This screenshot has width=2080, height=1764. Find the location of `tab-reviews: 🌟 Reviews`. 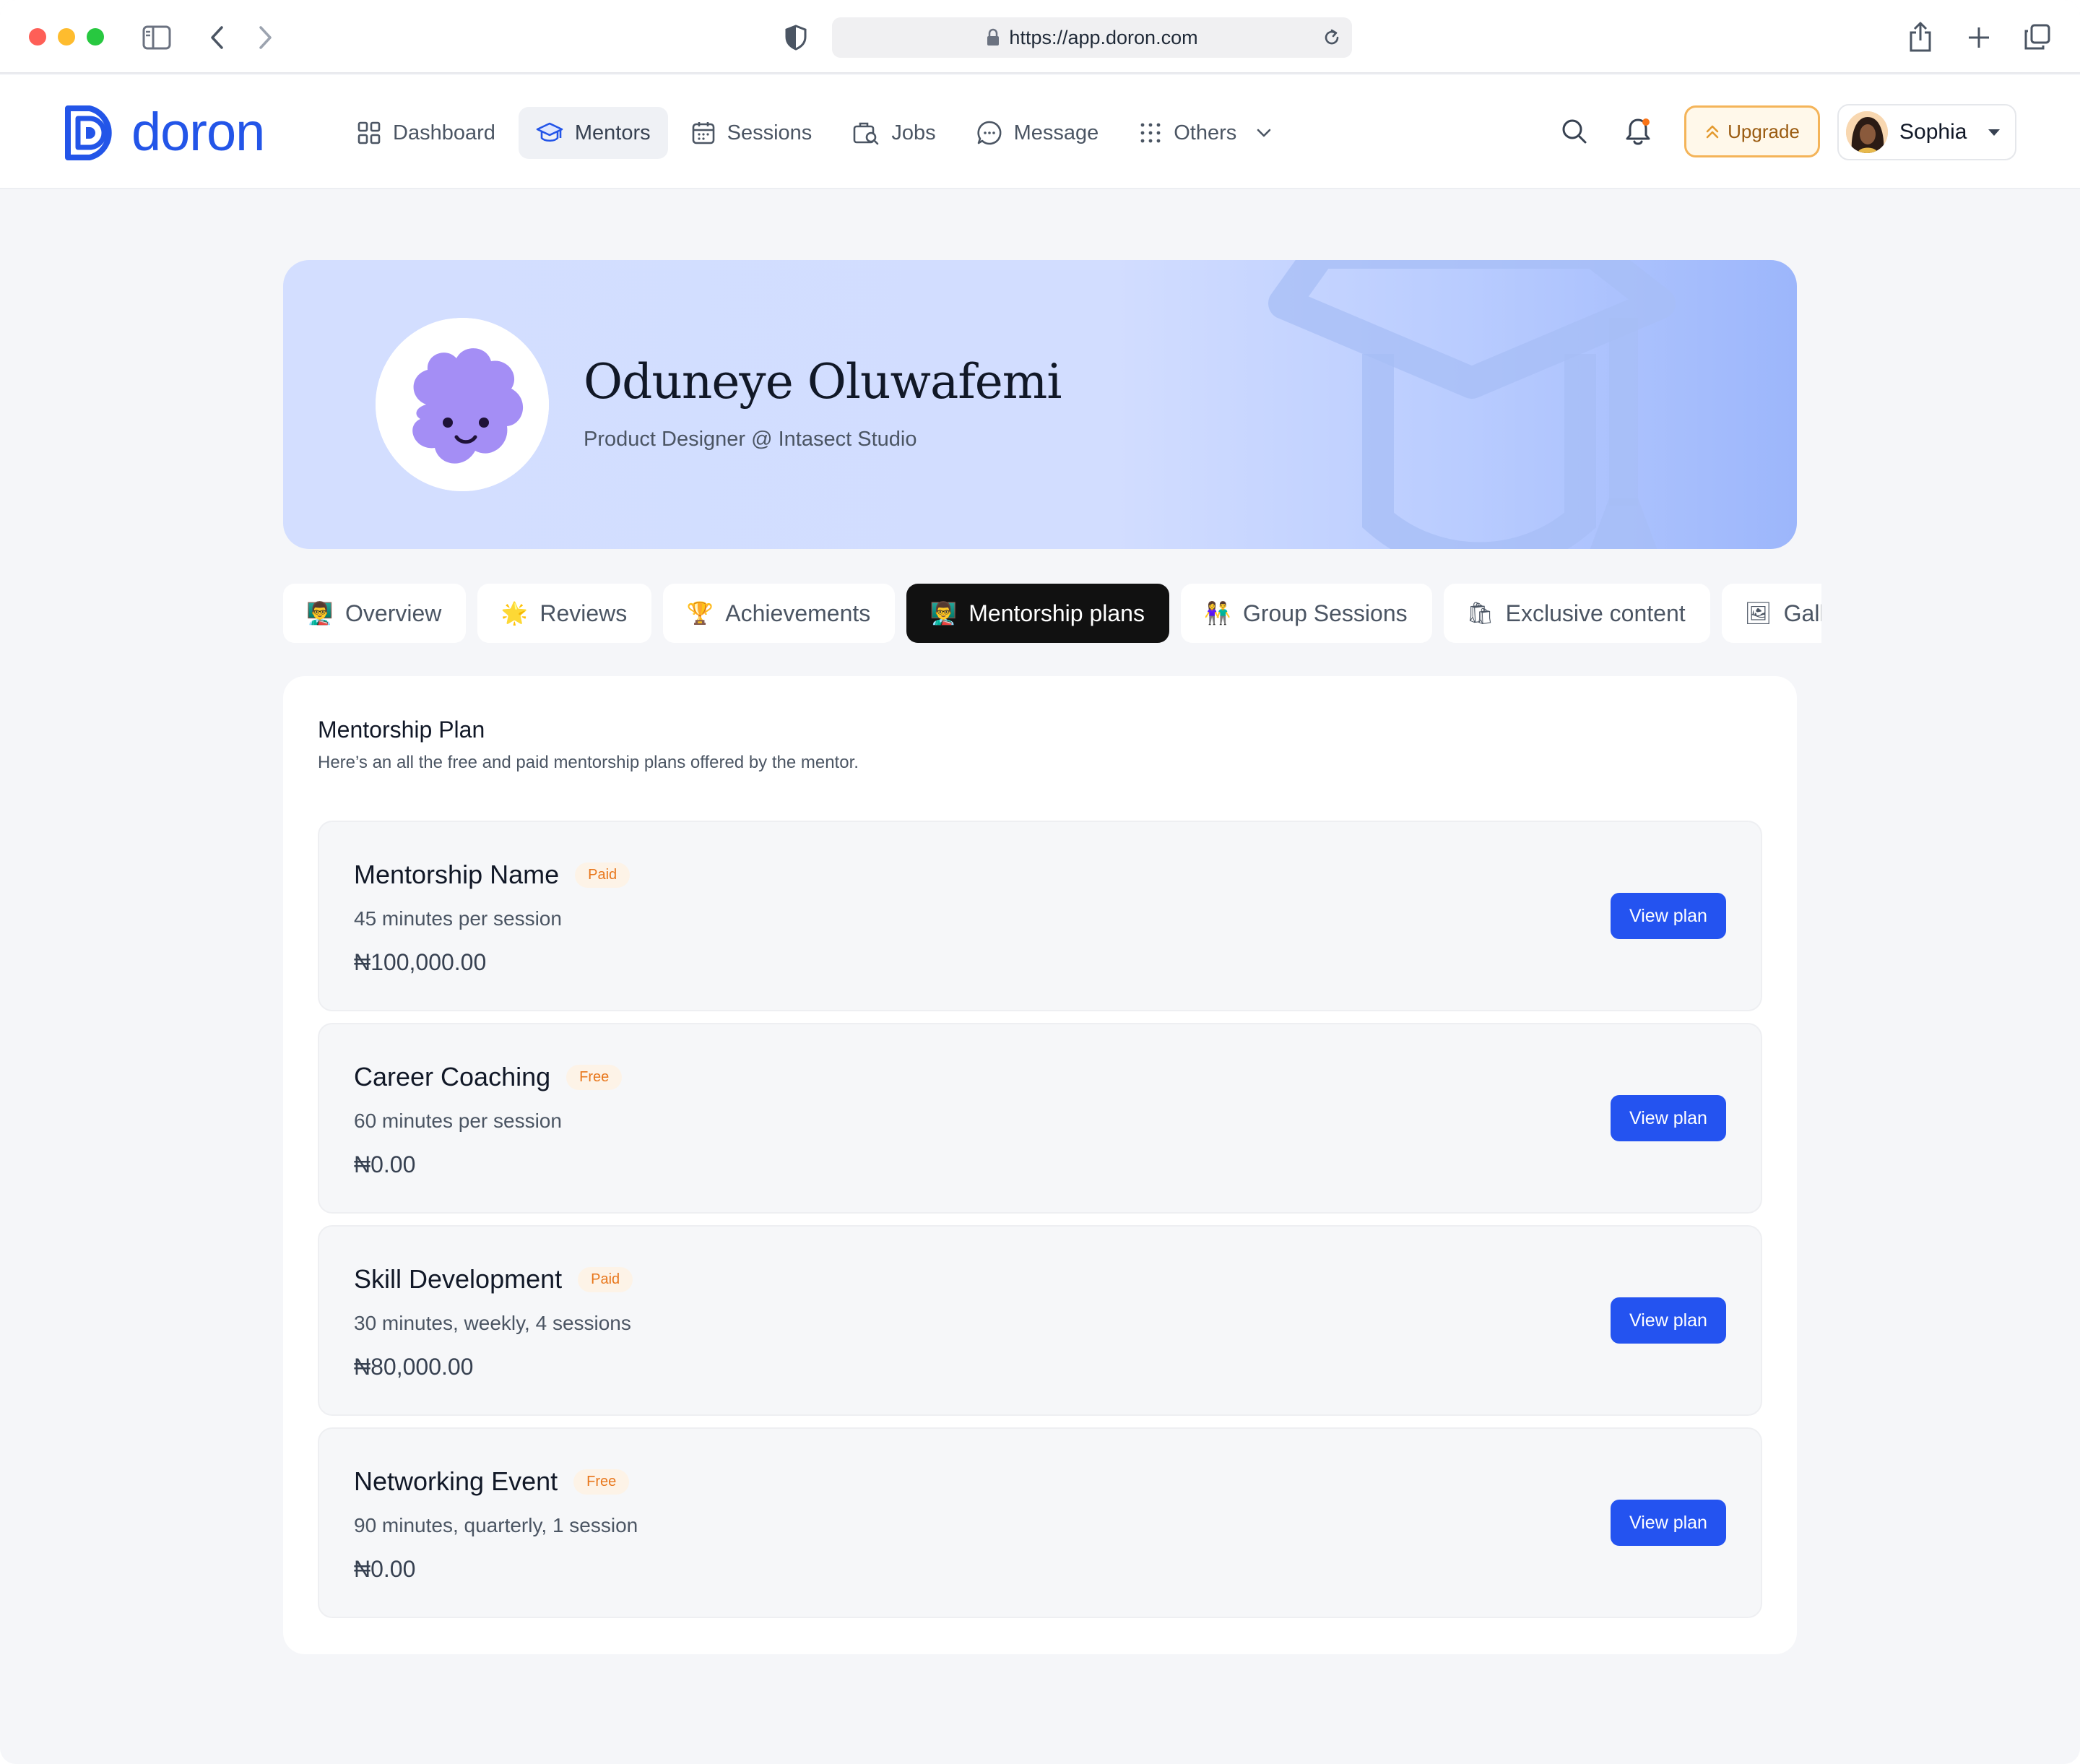

tab-reviews: 🌟 Reviews is located at coordinates (564, 613).